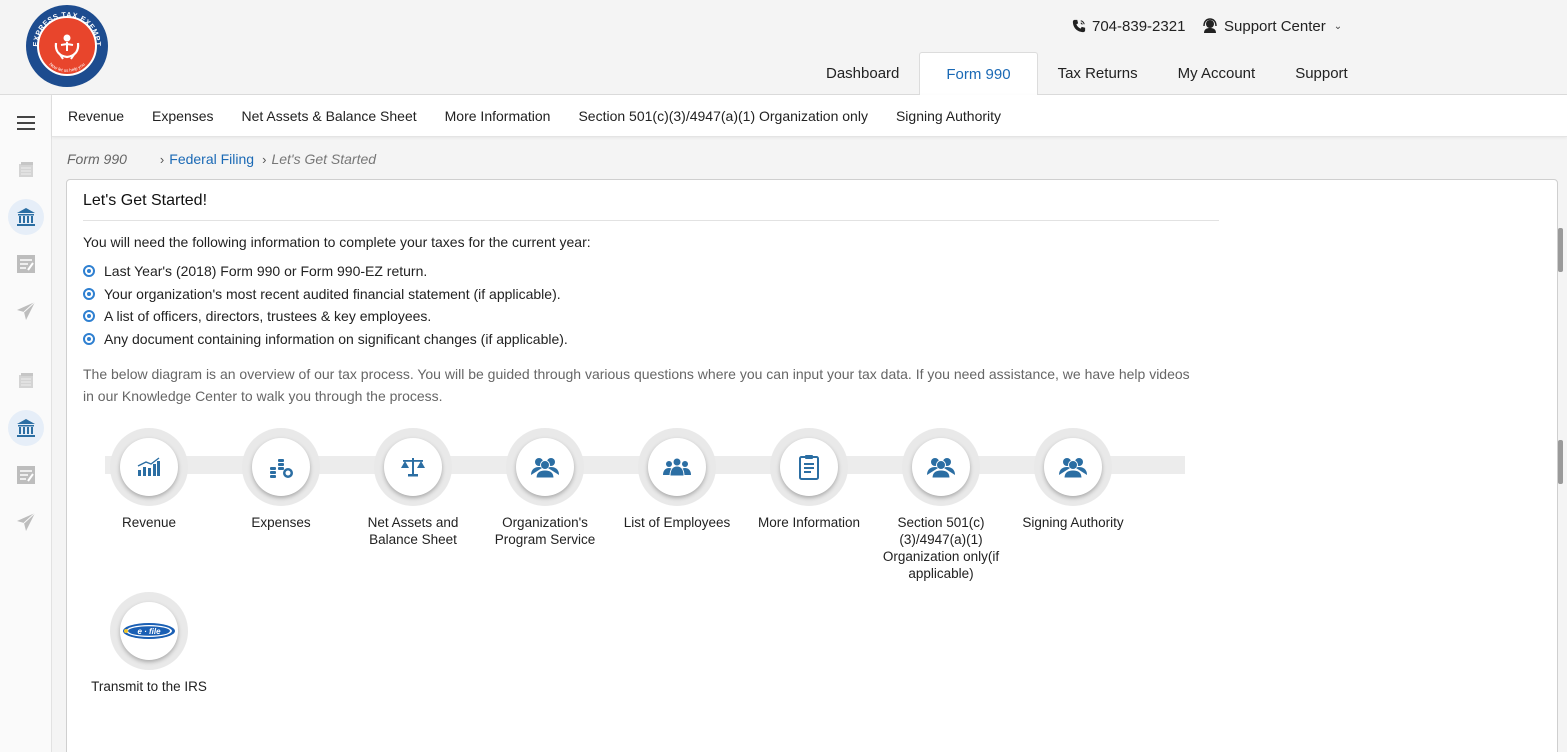 This screenshot has width=1567, height=752. Describe the element at coordinates (651, 206) in the screenshot. I see `page-title: Let's Get Started!` at that location.